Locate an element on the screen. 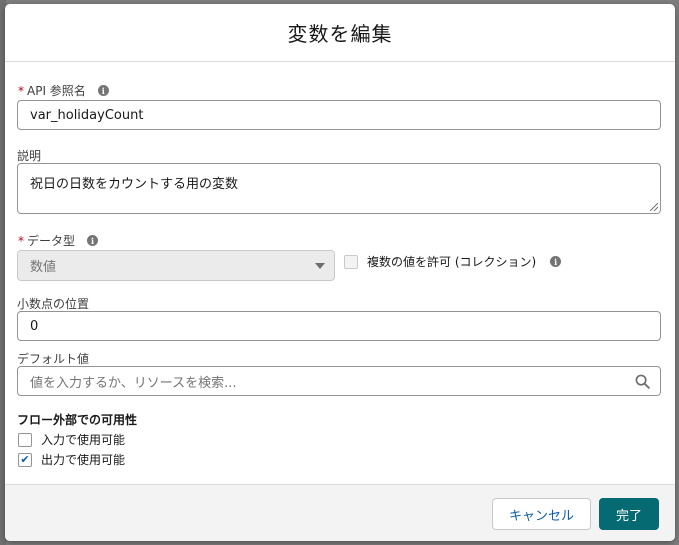 This screenshot has width=679, height=545. description-textarea: 祝日の日数をカウントする用の変数 is located at coordinates (339, 188).